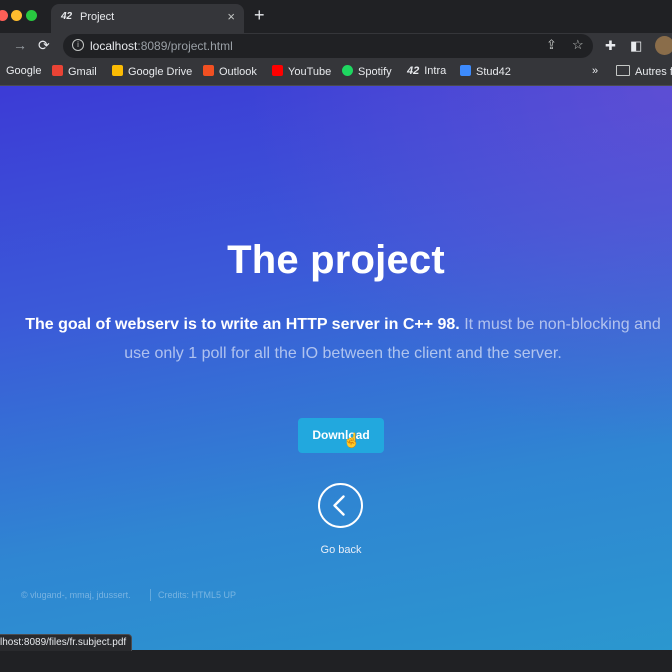  Describe the element at coordinates (152, 71) in the screenshot. I see `bookmark-google-drive: Google Drive` at that location.